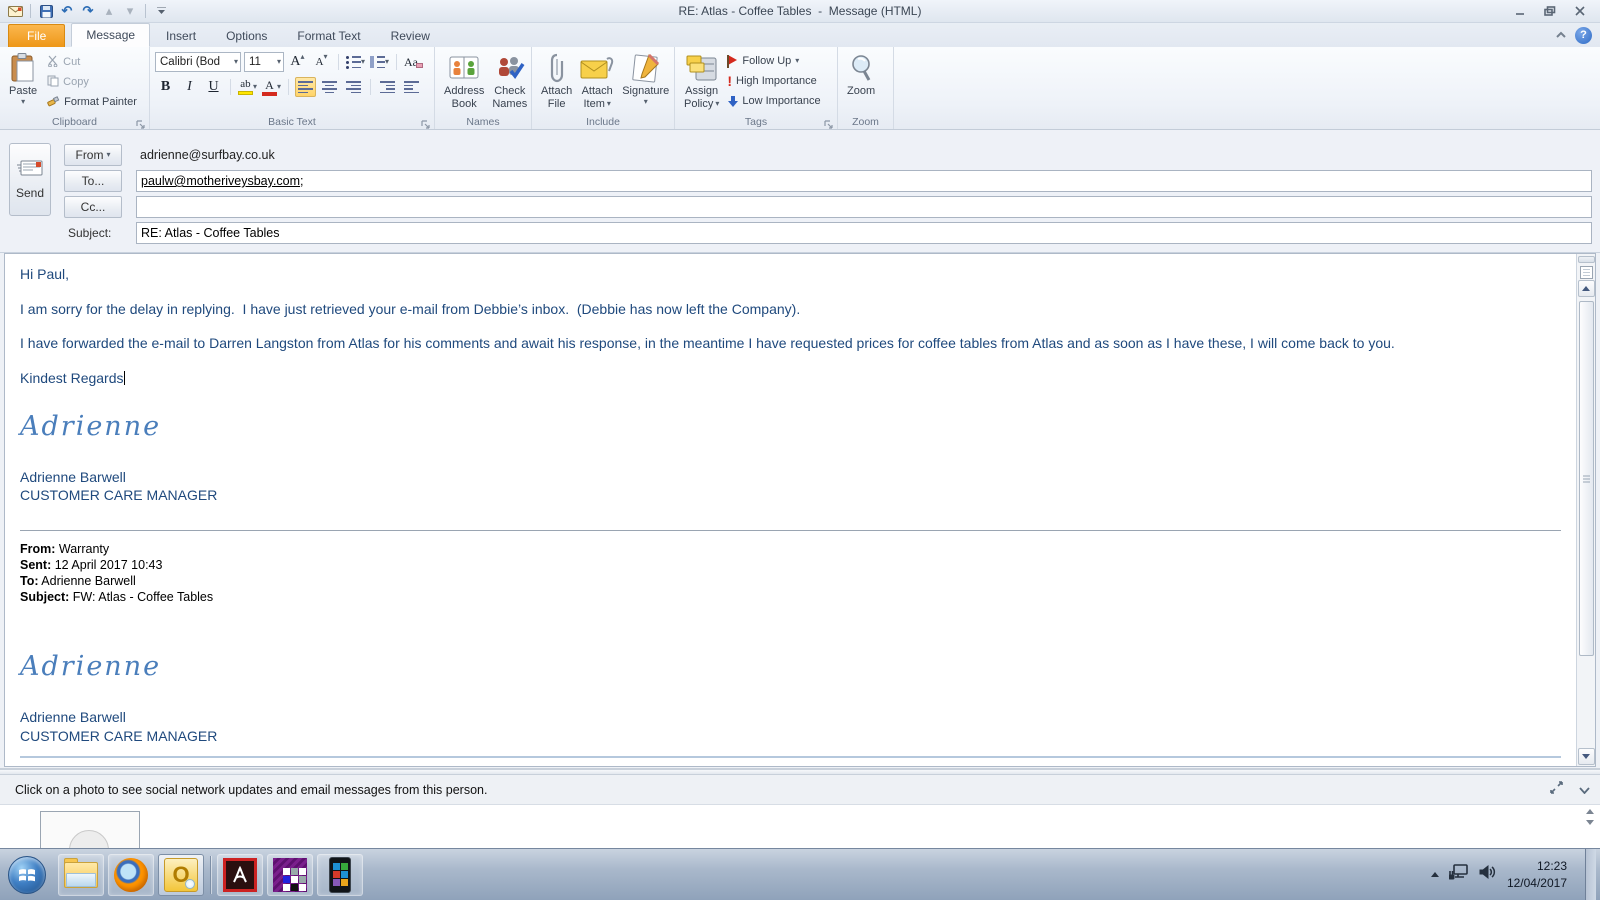 This screenshot has height=900, width=1600. Describe the element at coordinates (864, 181) in the screenshot. I see `to-field: paulw@motheriveysbay.com;` at that location.